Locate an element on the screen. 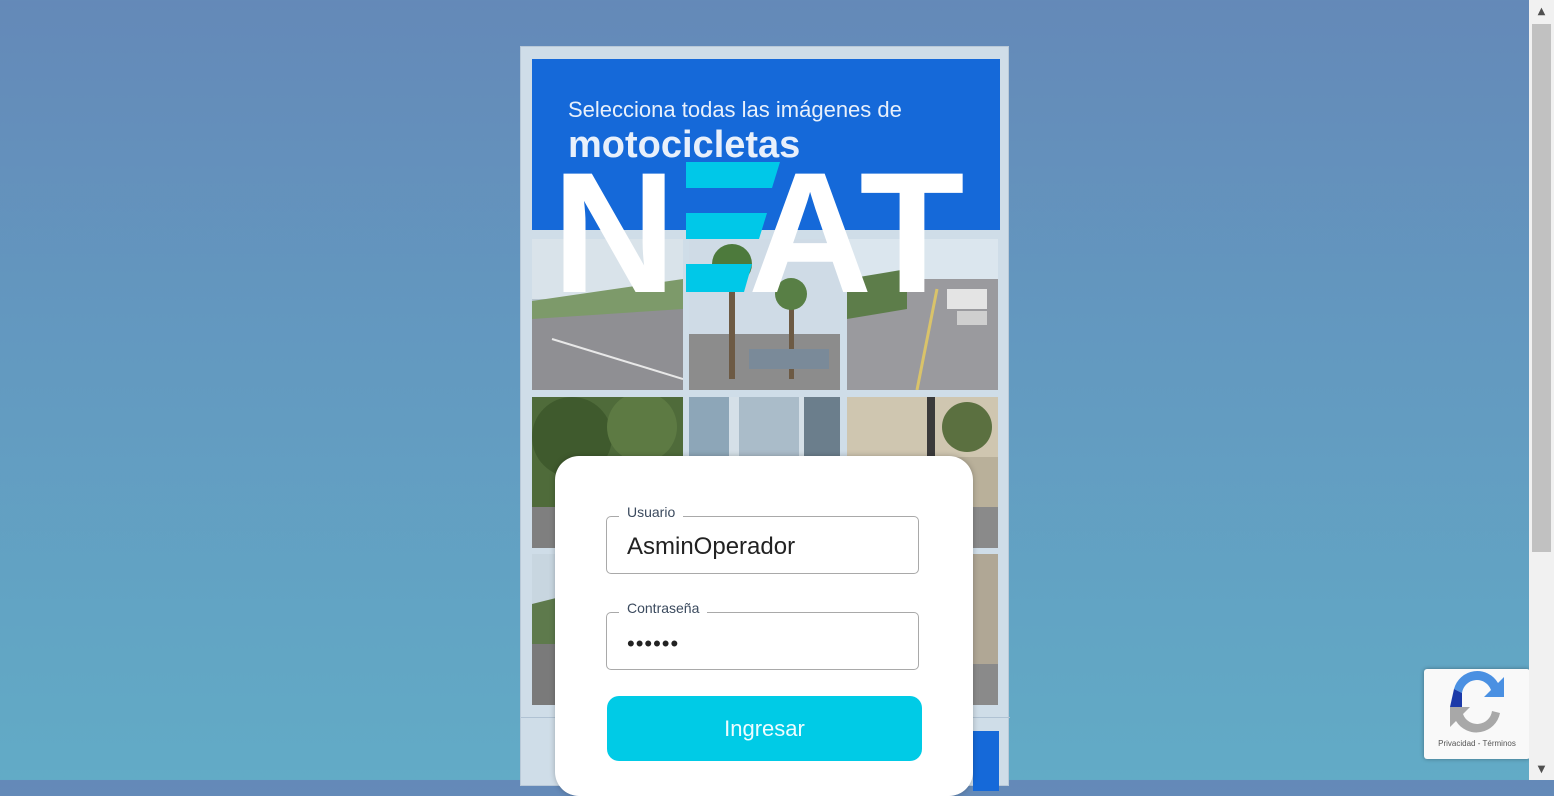  username-input: AsminOperador is located at coordinates (711, 547).